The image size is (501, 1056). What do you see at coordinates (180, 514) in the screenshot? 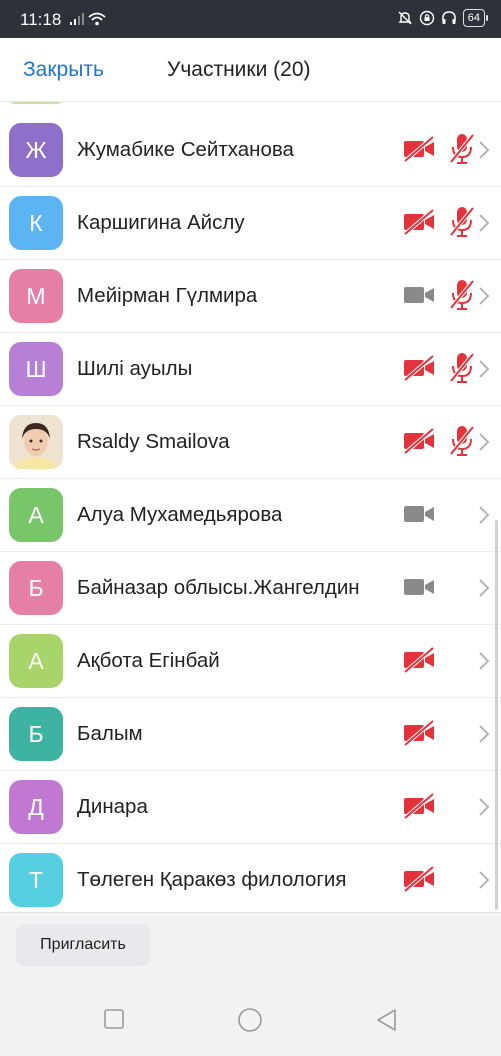
I see `participant-name: Алуа Мухамедьярова` at bounding box center [180, 514].